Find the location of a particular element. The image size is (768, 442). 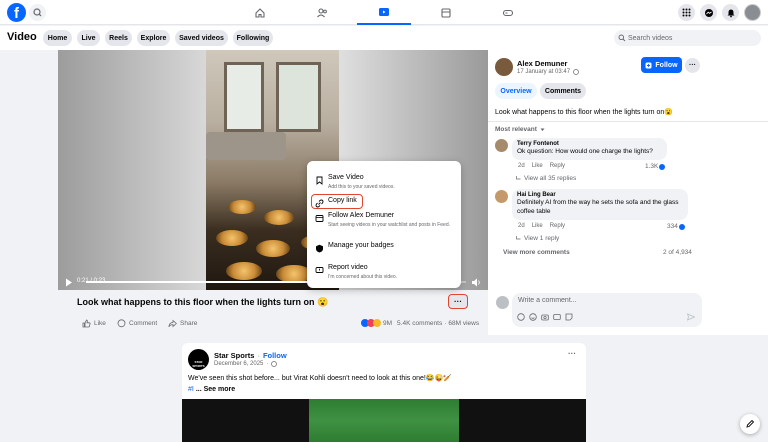

follow-button: Follow is located at coordinates (661, 65).